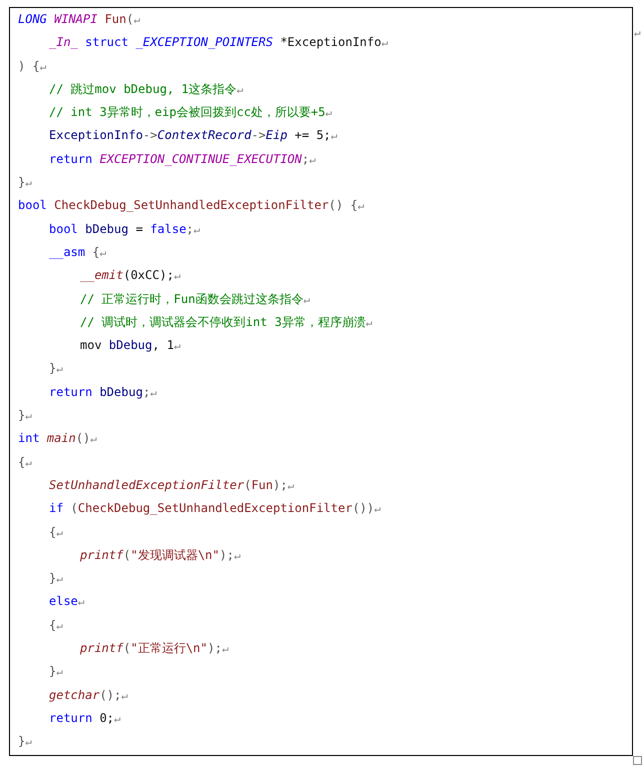 This screenshot has height=766, width=643. What do you see at coordinates (103, 392) in the screenshot?
I see `code-line: return bDebug;↵` at bounding box center [103, 392].